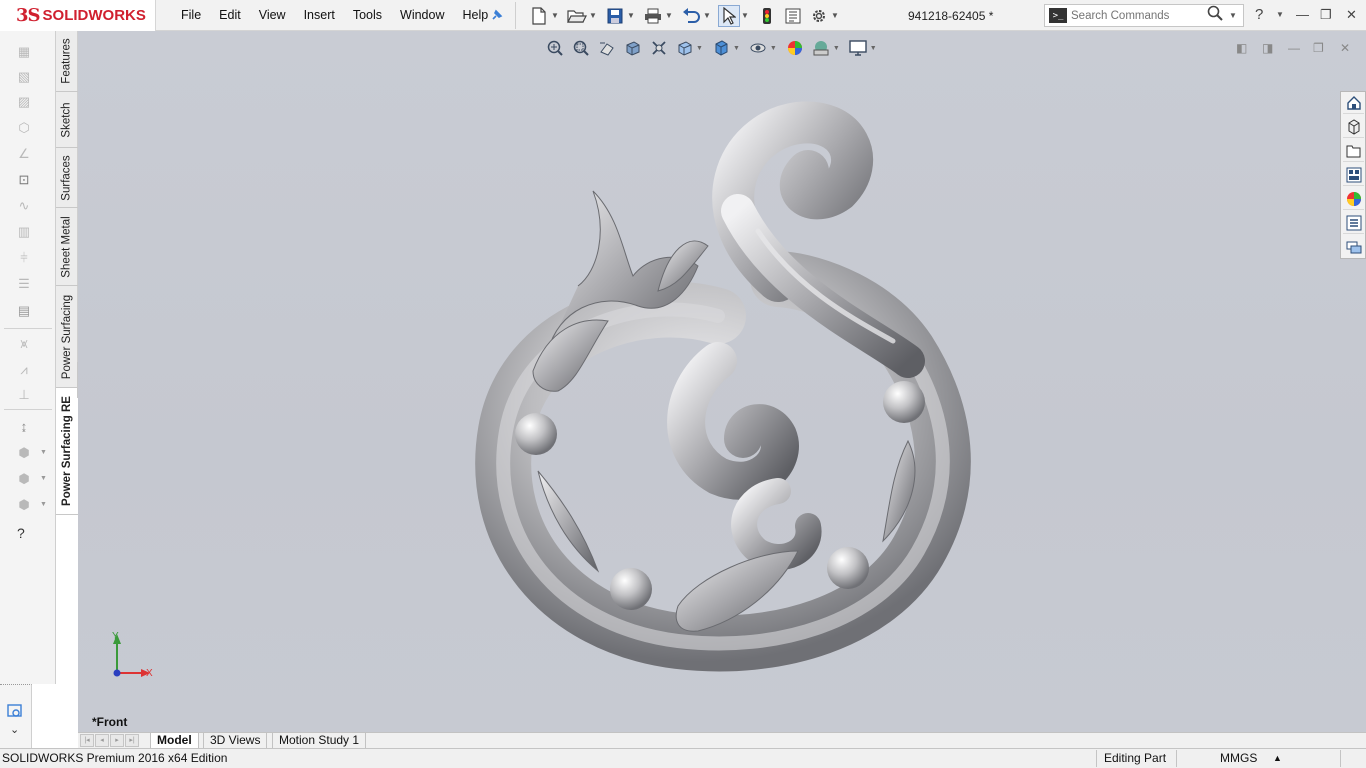 The height and width of the screenshot is (768, 1366). I want to click on brand-name: SOLIDWORKS, so click(94, 15).